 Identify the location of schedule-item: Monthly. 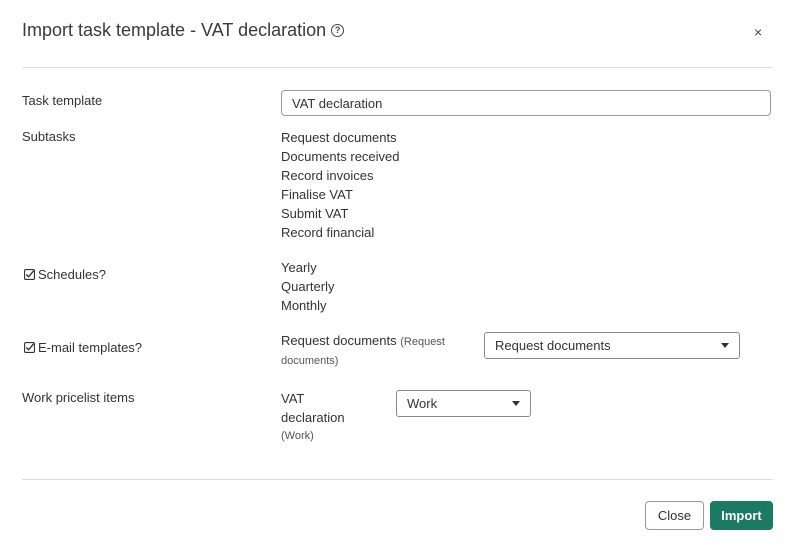
(304, 305).